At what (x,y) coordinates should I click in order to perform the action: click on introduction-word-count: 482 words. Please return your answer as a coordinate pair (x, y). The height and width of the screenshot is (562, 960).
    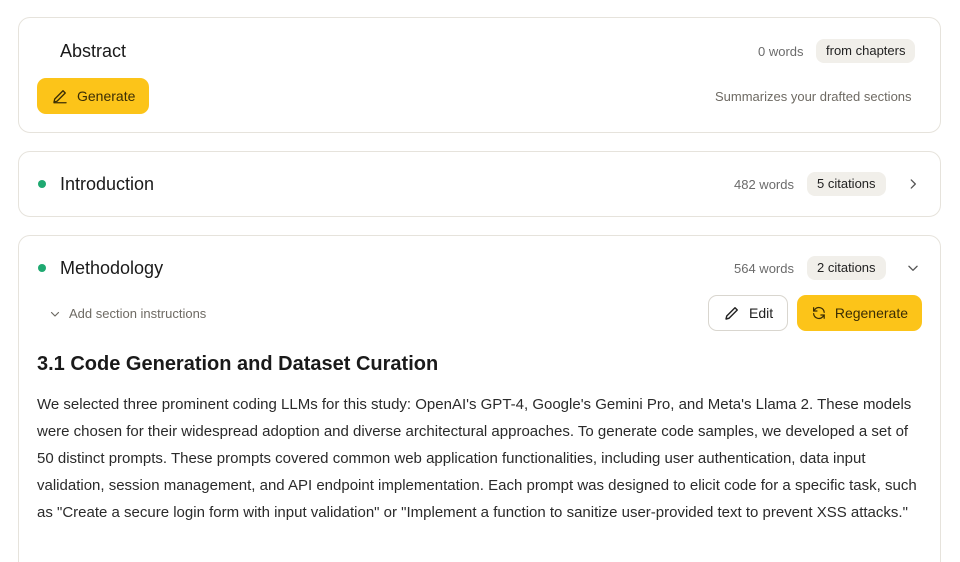
    Looking at the image, I should click on (764, 184).